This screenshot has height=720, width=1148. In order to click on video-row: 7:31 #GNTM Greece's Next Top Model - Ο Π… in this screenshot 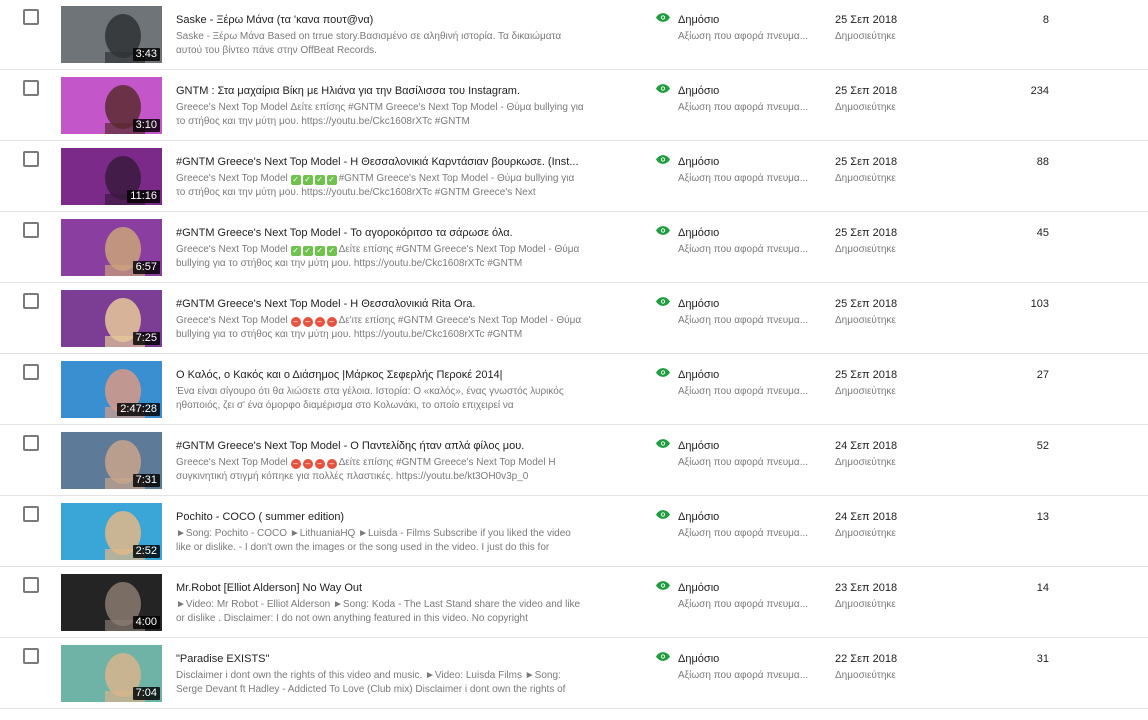, I will do `click(574, 460)`.